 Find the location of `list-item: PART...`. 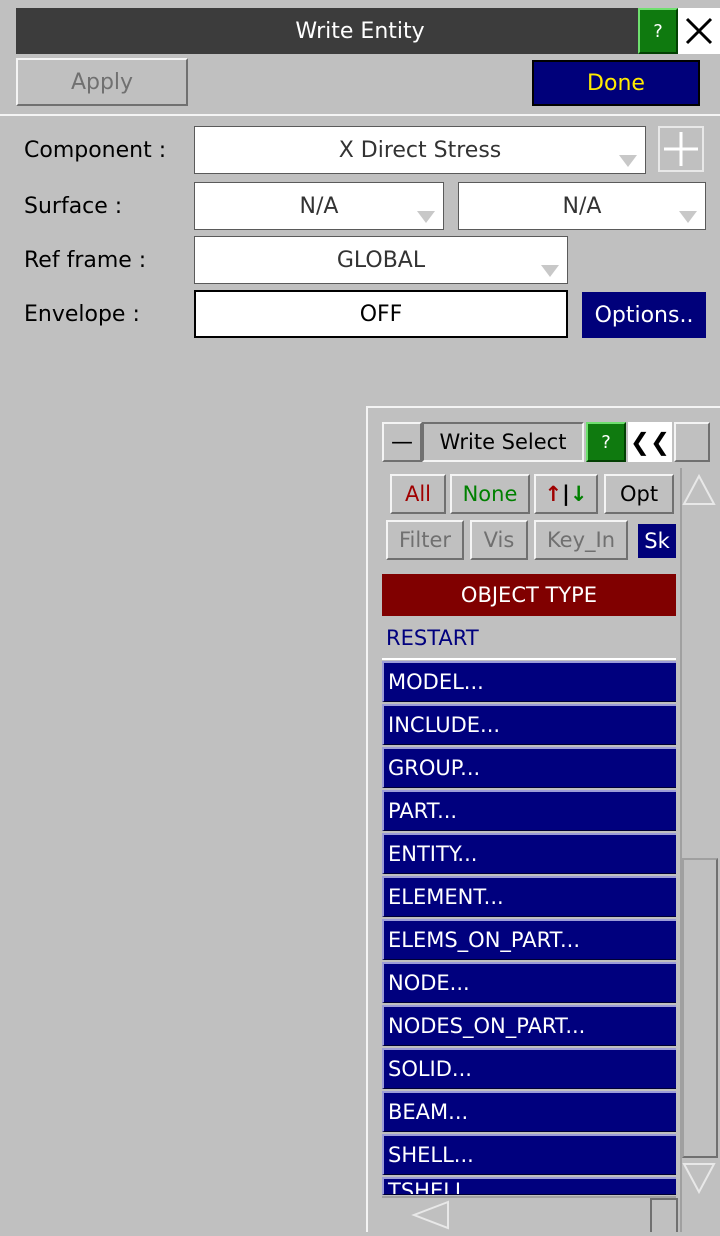

list-item: PART... is located at coordinates (529, 810).